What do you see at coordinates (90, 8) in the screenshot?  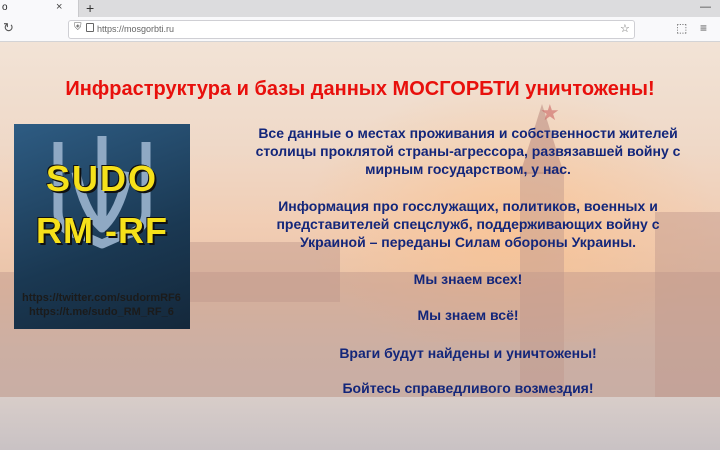 I see `new-tab-button: +` at bounding box center [90, 8].